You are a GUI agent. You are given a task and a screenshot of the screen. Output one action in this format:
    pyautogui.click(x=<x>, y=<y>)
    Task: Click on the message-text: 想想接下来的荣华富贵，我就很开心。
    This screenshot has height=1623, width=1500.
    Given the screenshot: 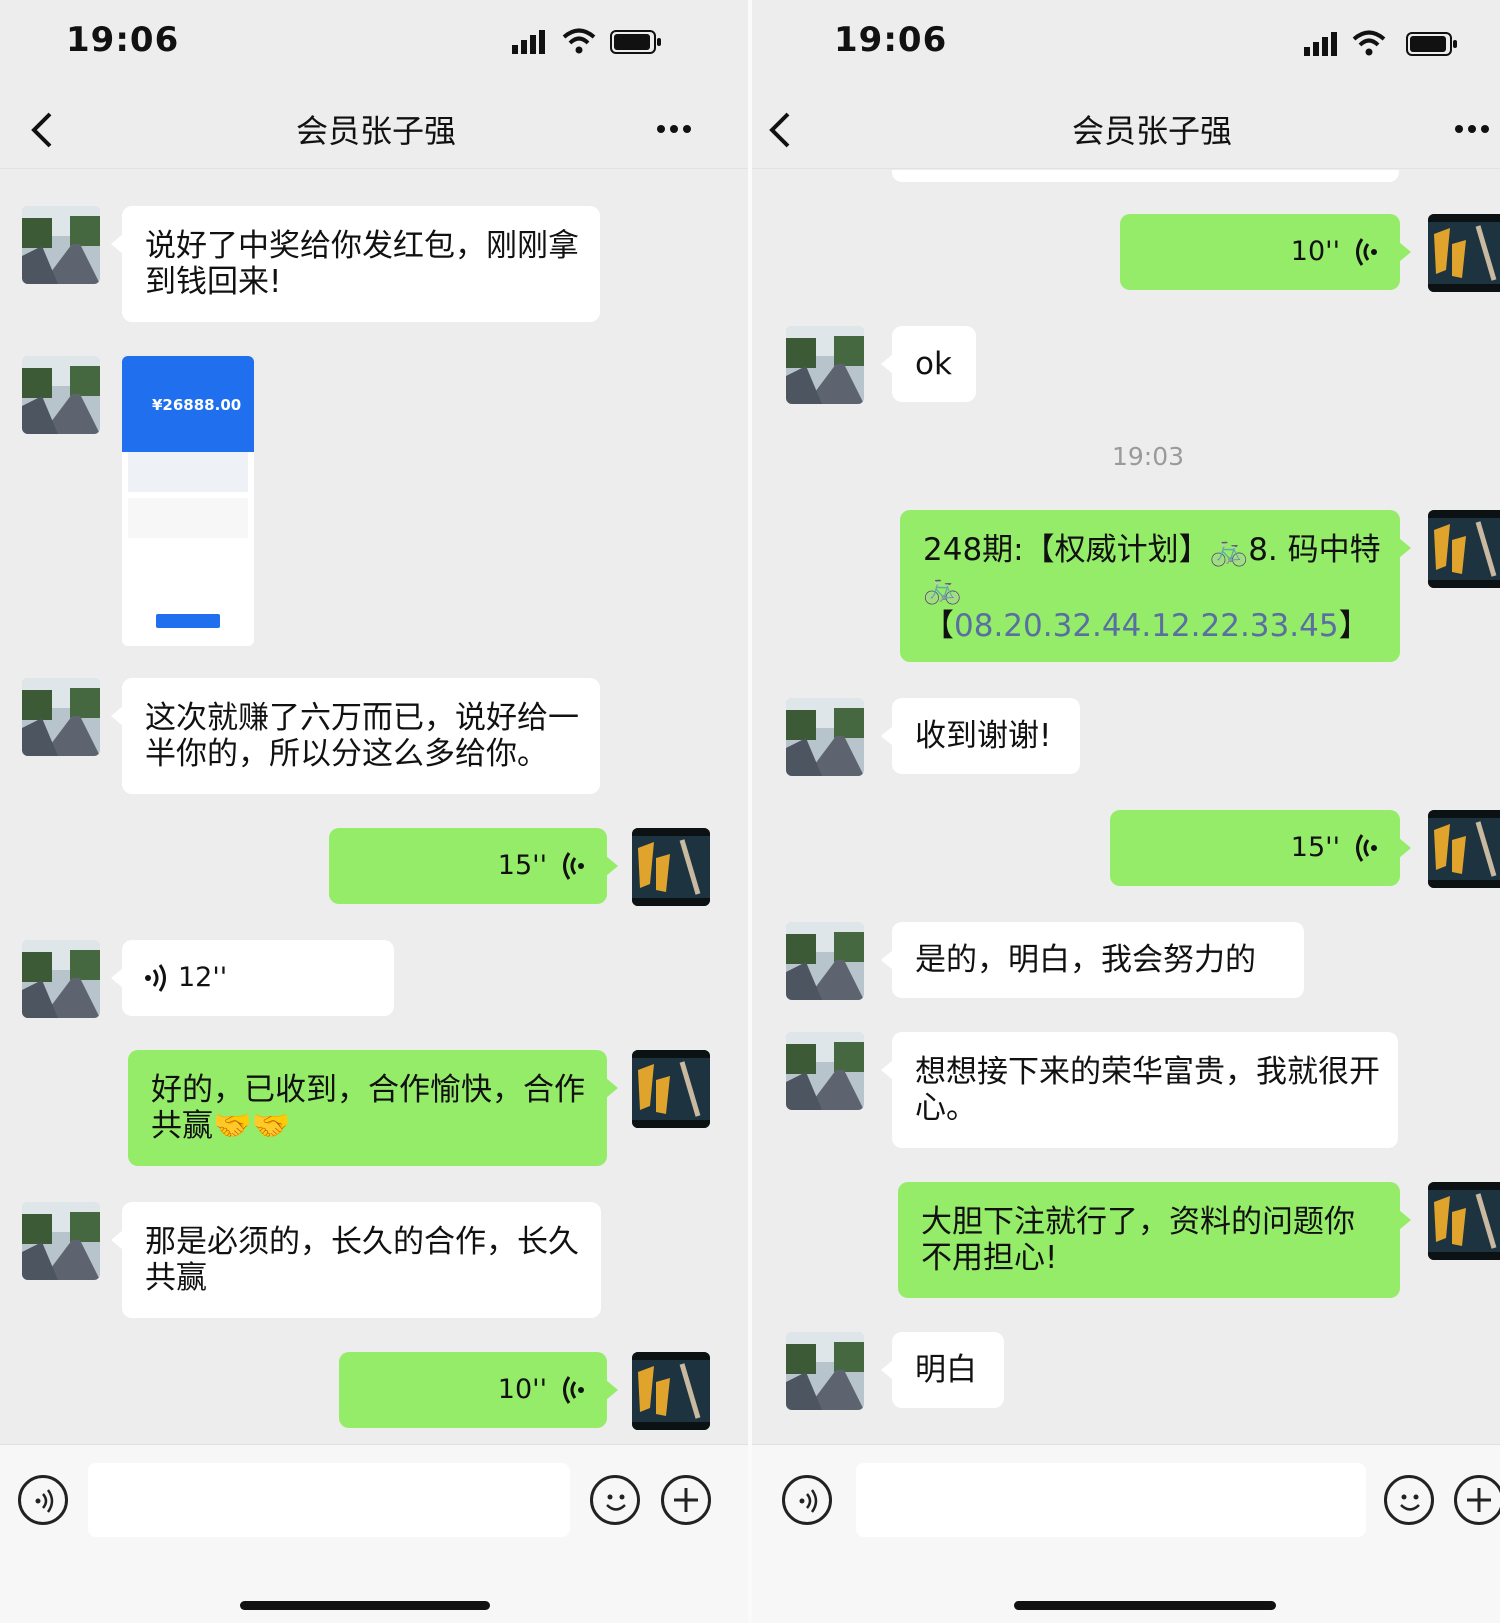 What is the action you would take?
    pyautogui.click(x=1147, y=1090)
    